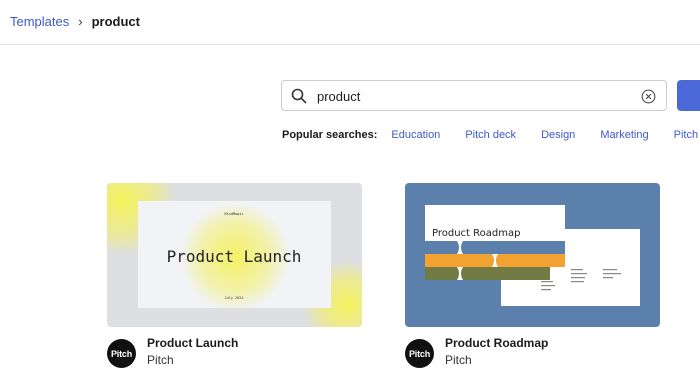  What do you see at coordinates (415, 135) in the screenshot?
I see `popular-search-education: Education` at bounding box center [415, 135].